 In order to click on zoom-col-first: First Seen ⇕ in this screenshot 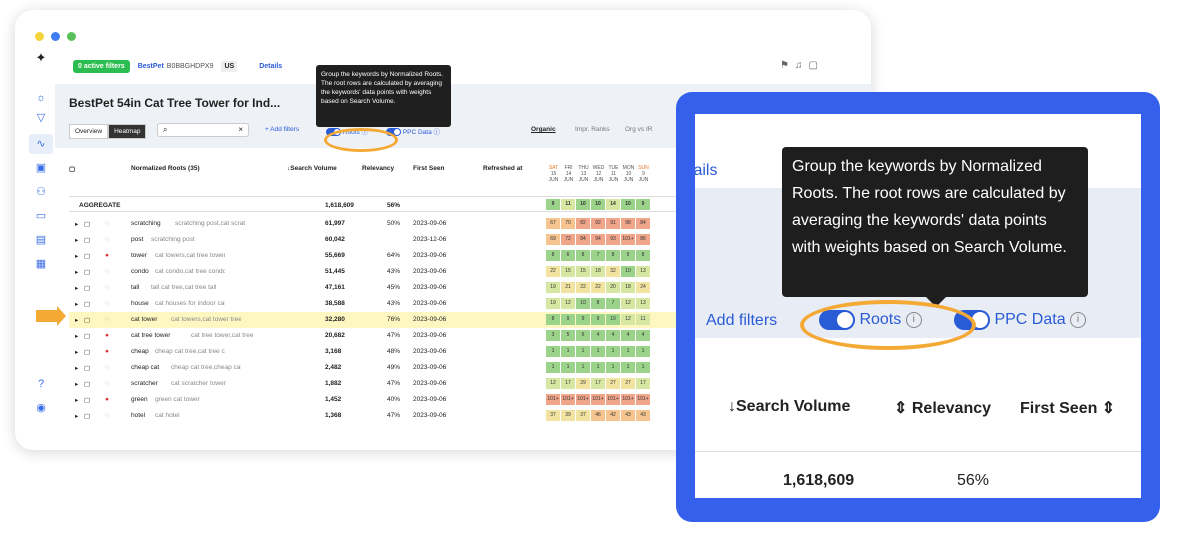, I will do `click(1067, 408)`.